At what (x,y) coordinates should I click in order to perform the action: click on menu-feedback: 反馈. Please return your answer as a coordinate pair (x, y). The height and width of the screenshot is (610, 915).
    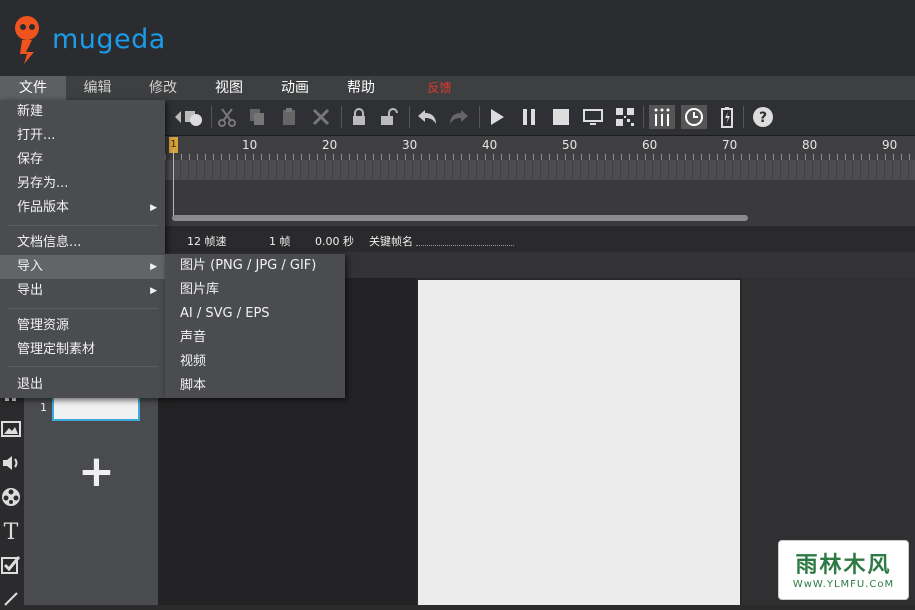
    Looking at the image, I should click on (439, 88).